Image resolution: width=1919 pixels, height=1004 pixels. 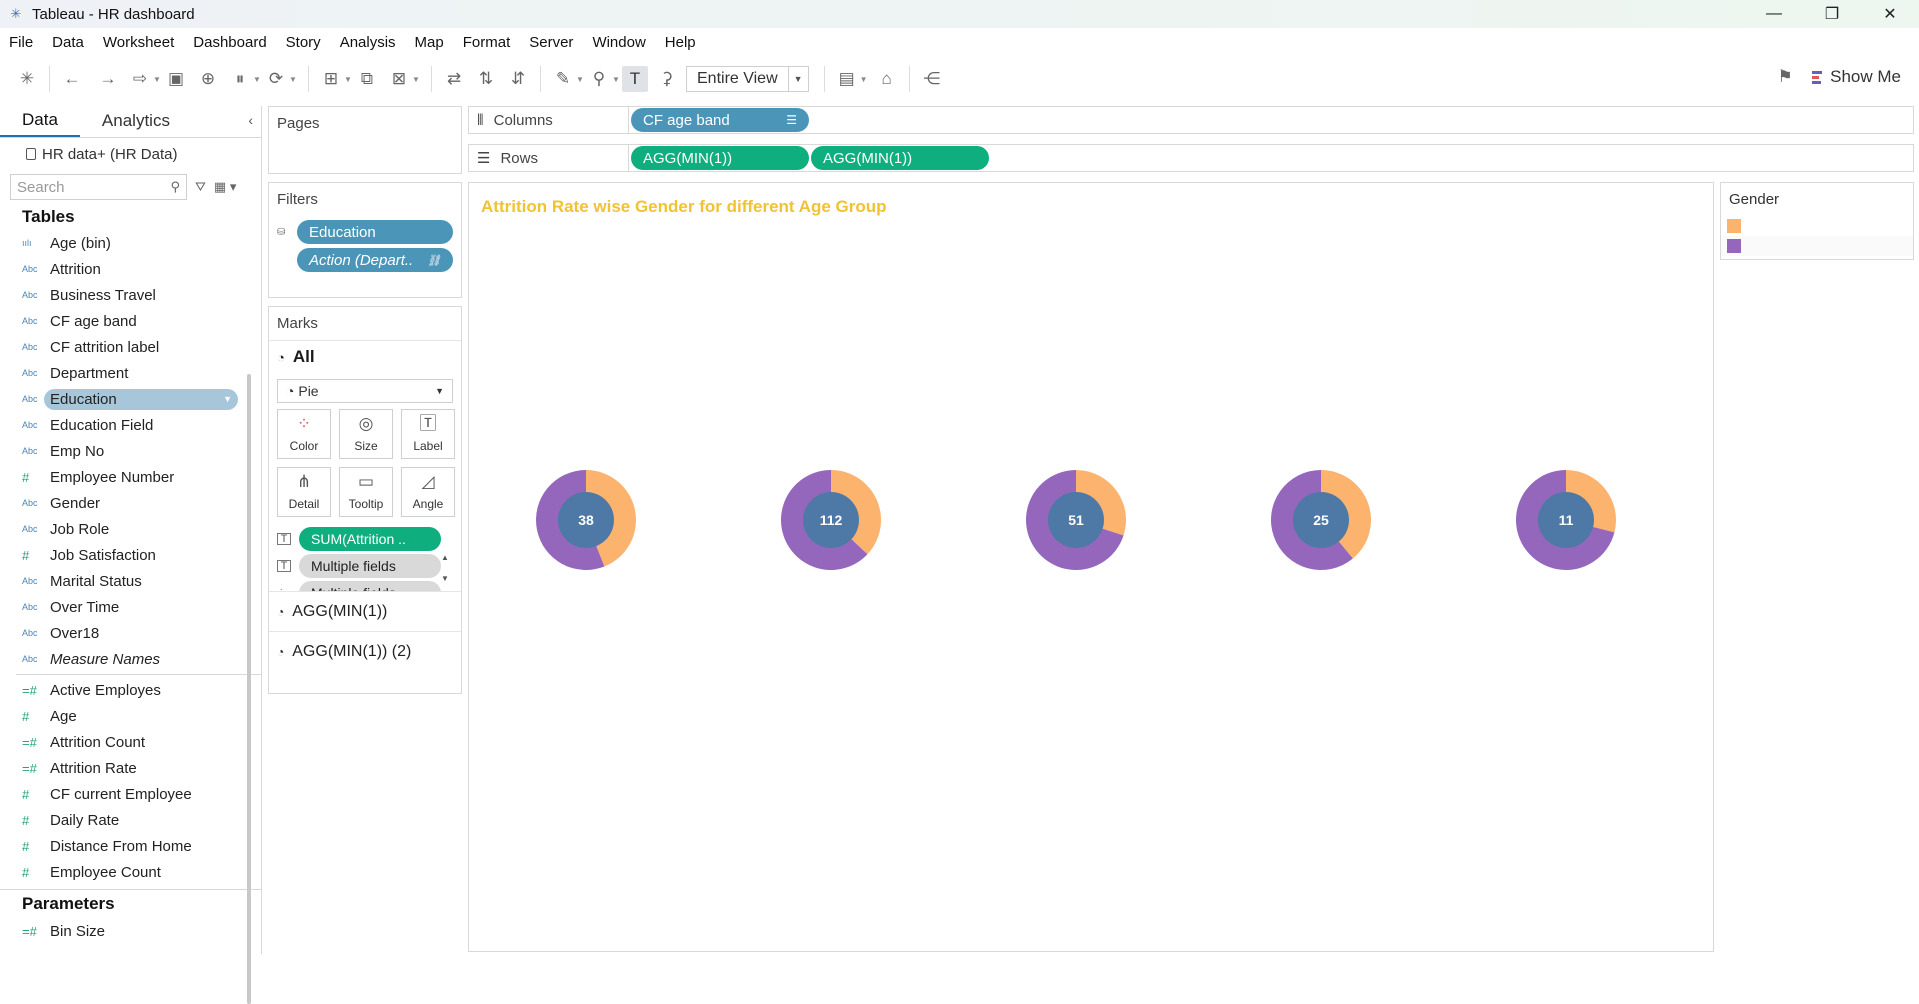 I want to click on field-job-role: Abc Job Role, so click(x=130, y=529).